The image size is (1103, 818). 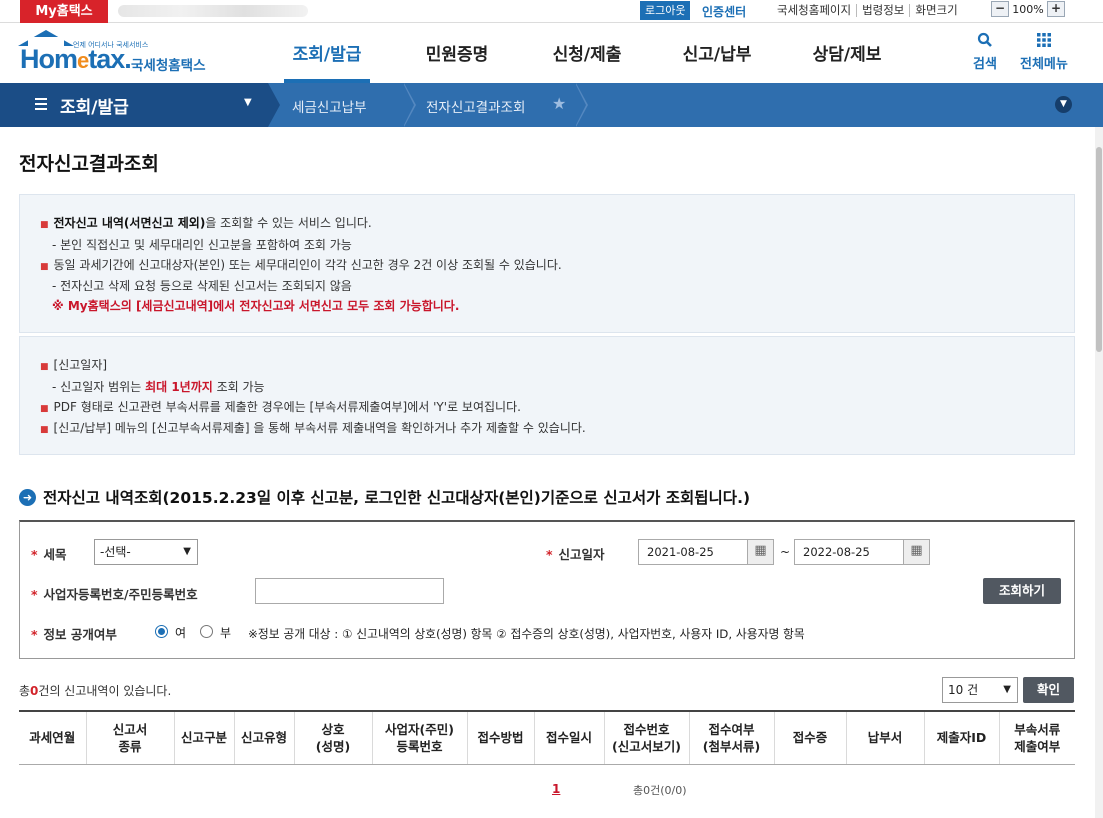 What do you see at coordinates (475, 106) in the screenshot?
I see `breadcrumb-e-filing-result: 전자신고결과조회` at bounding box center [475, 106].